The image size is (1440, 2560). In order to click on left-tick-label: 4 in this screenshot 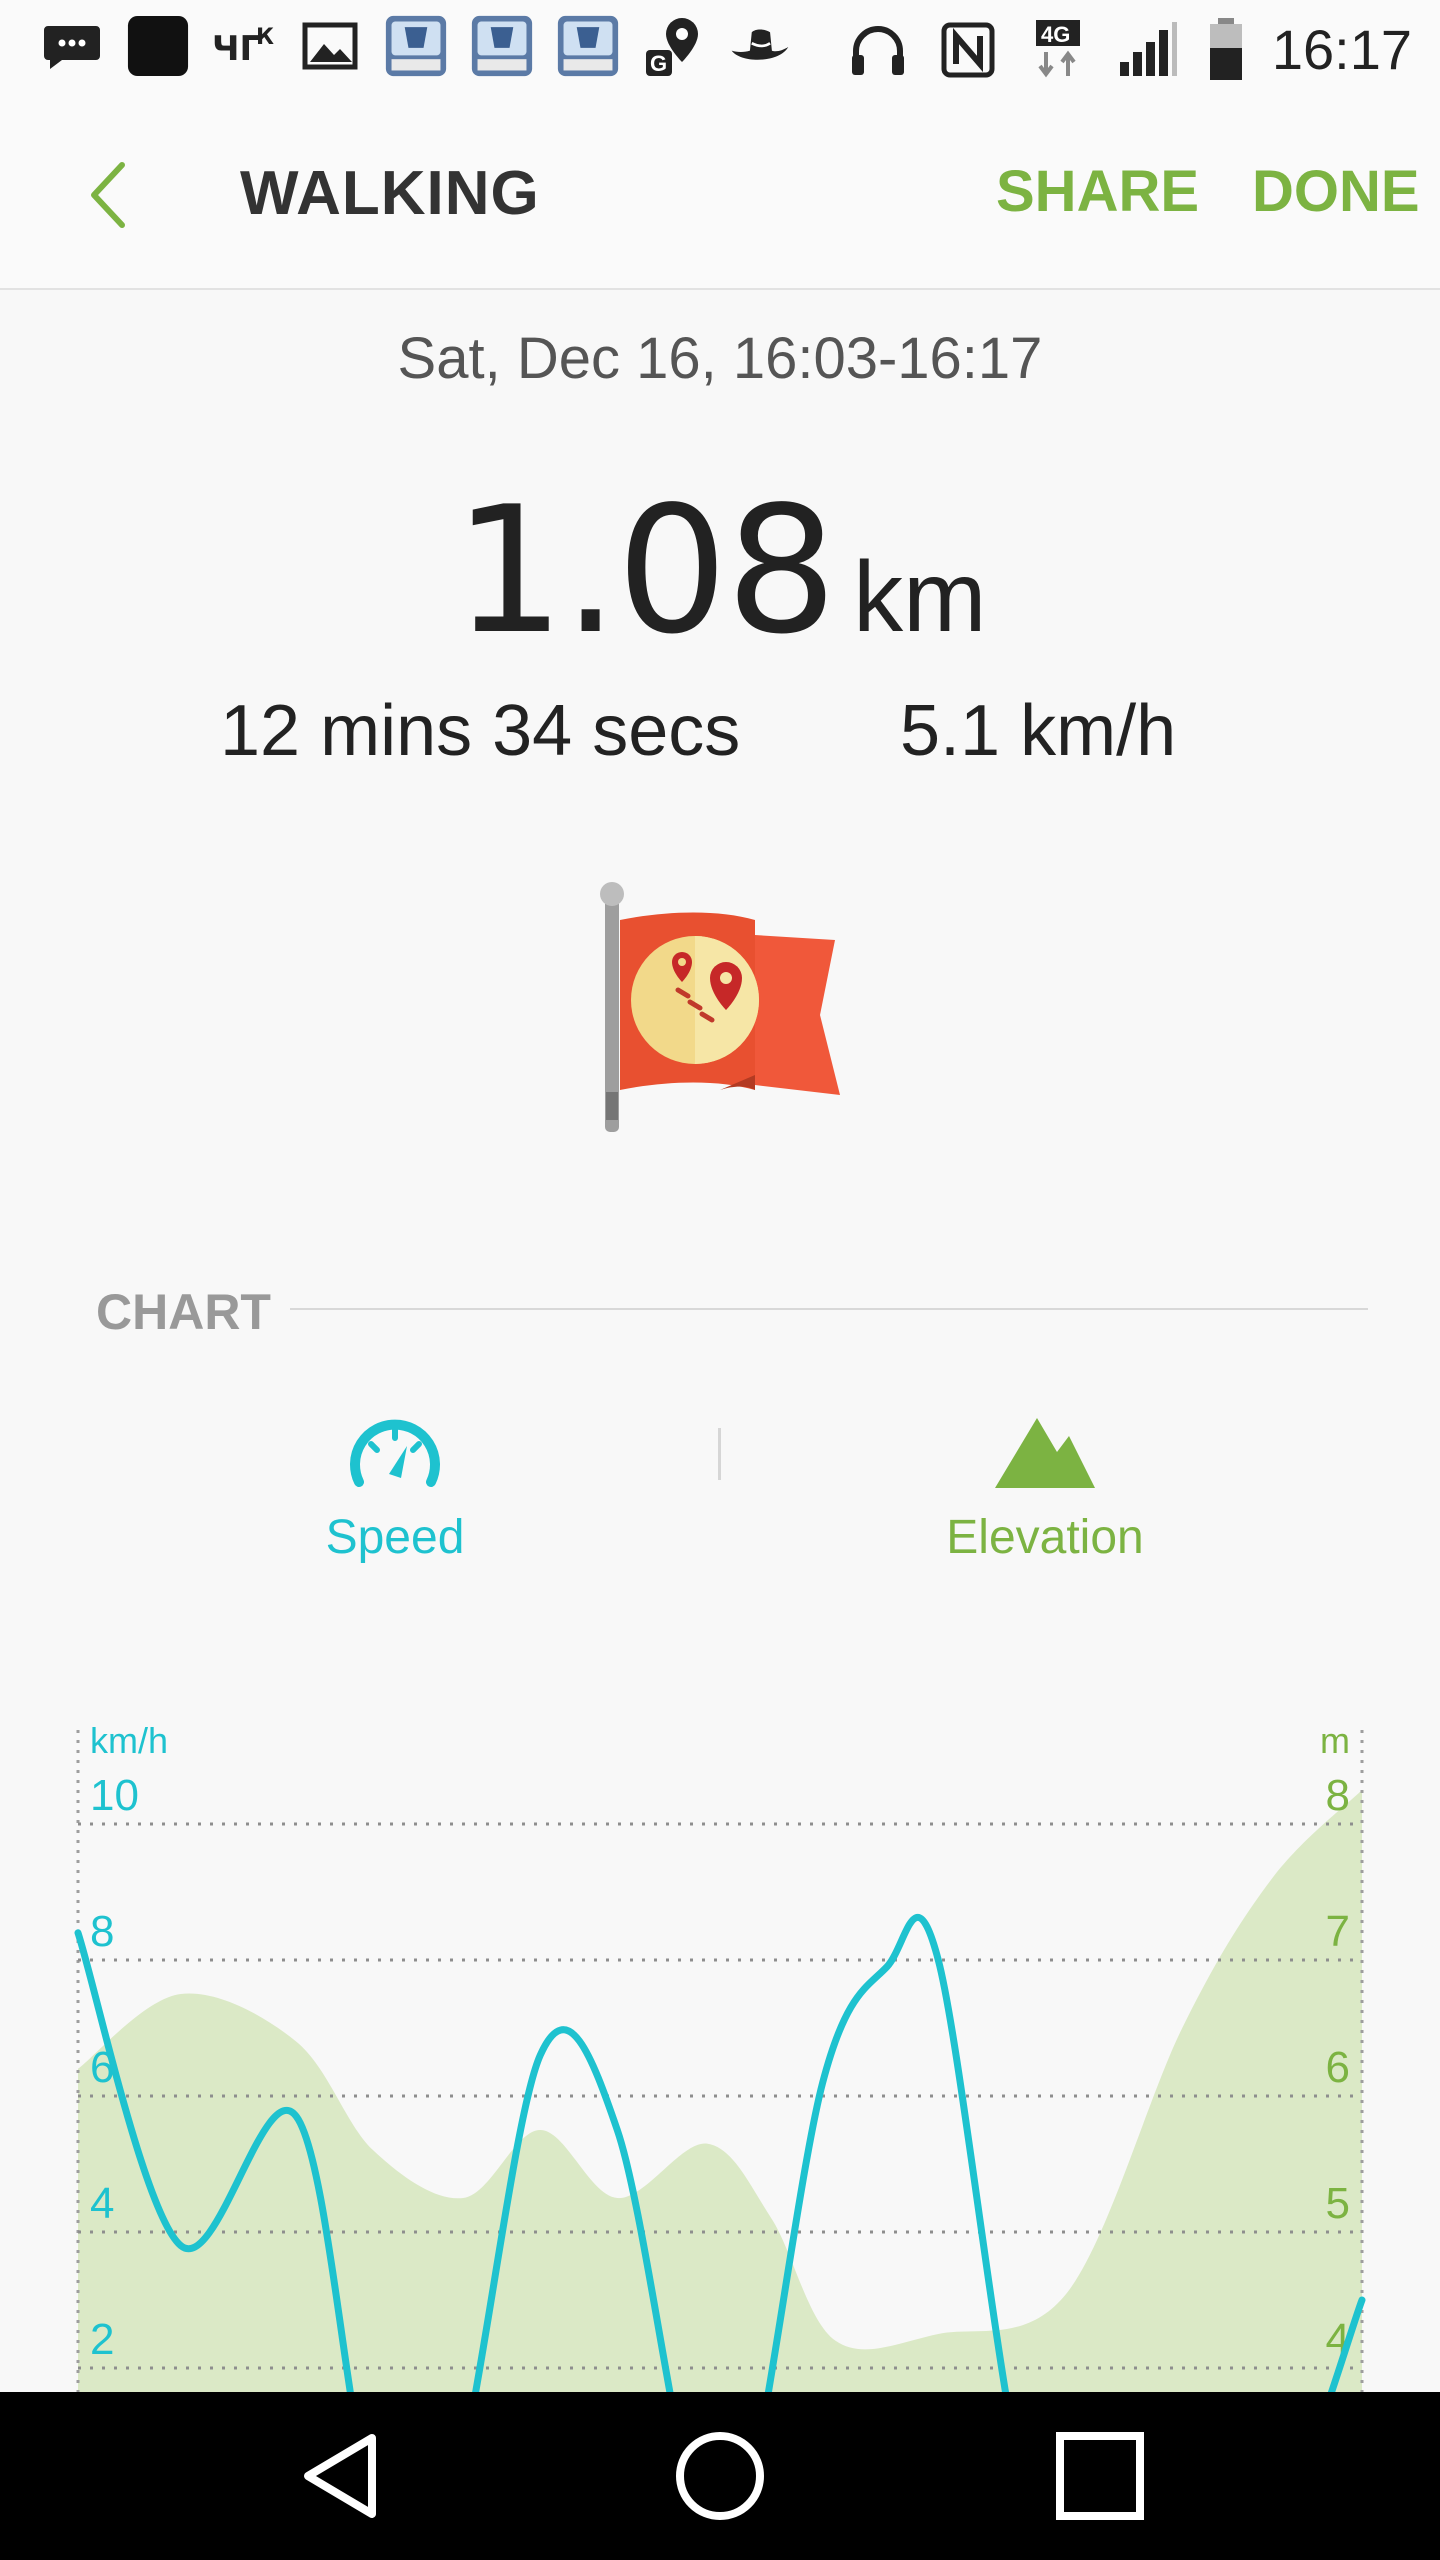, I will do `click(102, 2203)`.